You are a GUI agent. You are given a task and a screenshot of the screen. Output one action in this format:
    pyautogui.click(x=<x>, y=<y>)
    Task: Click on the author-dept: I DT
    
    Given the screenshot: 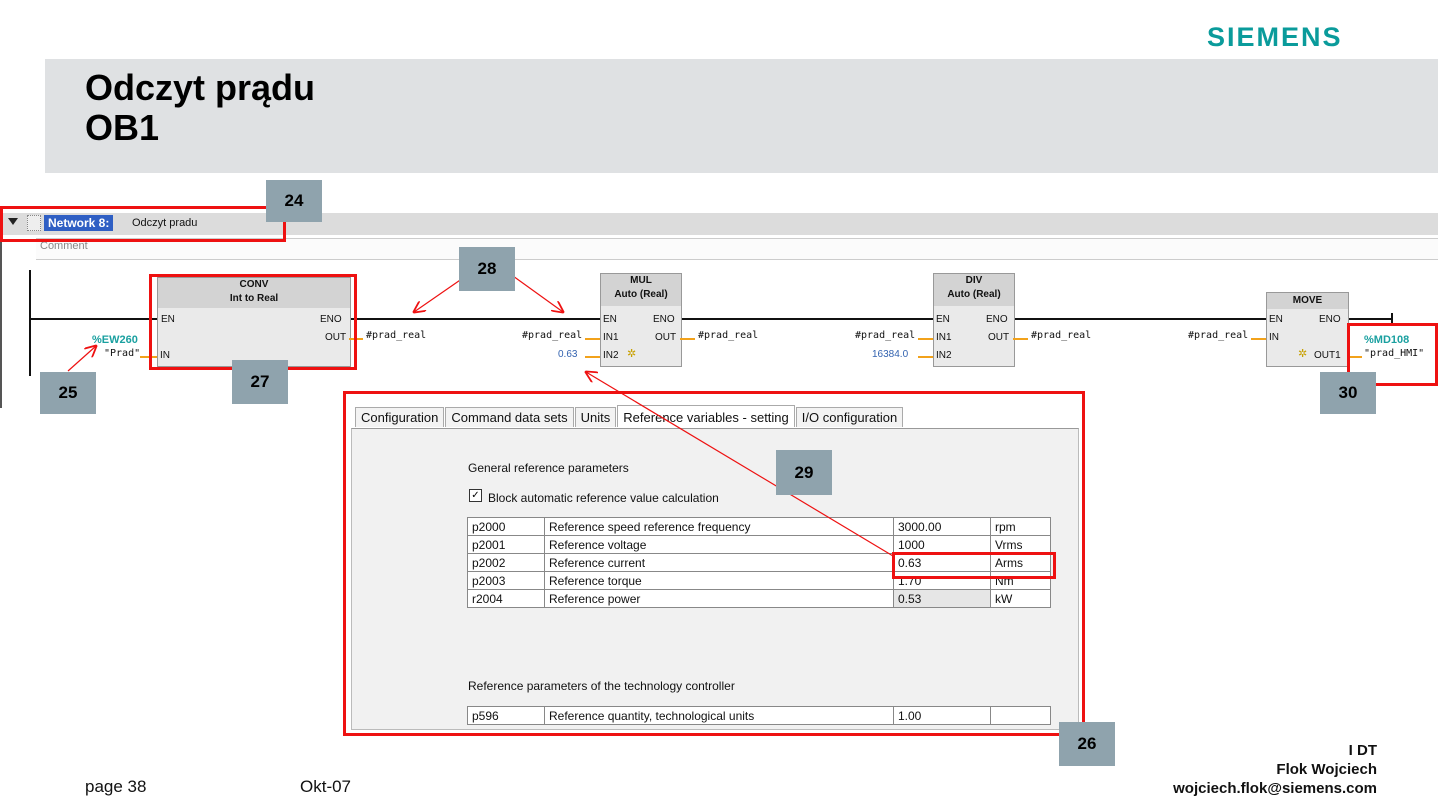 What is the action you would take?
    pyautogui.click(x=1362, y=750)
    